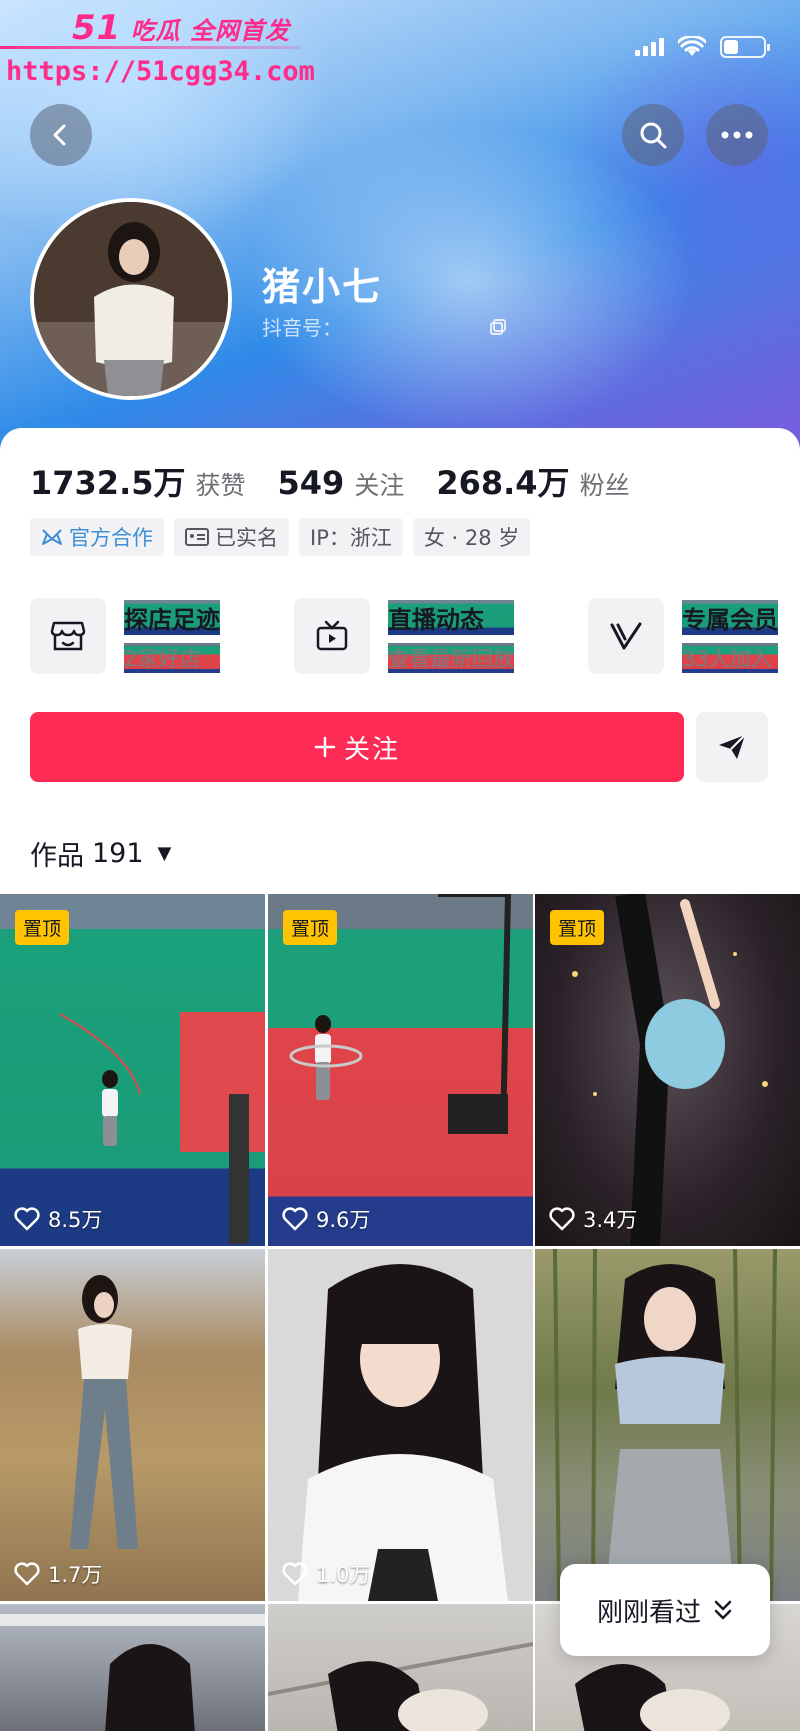  Describe the element at coordinates (683, 636) in the screenshot. I see `service-membership: 专属会员 33人加入` at that location.